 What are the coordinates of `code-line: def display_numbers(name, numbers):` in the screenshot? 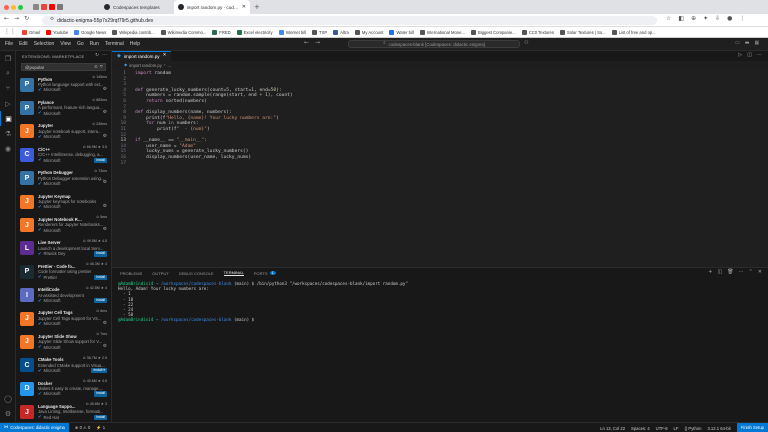 It's located at (183, 112).